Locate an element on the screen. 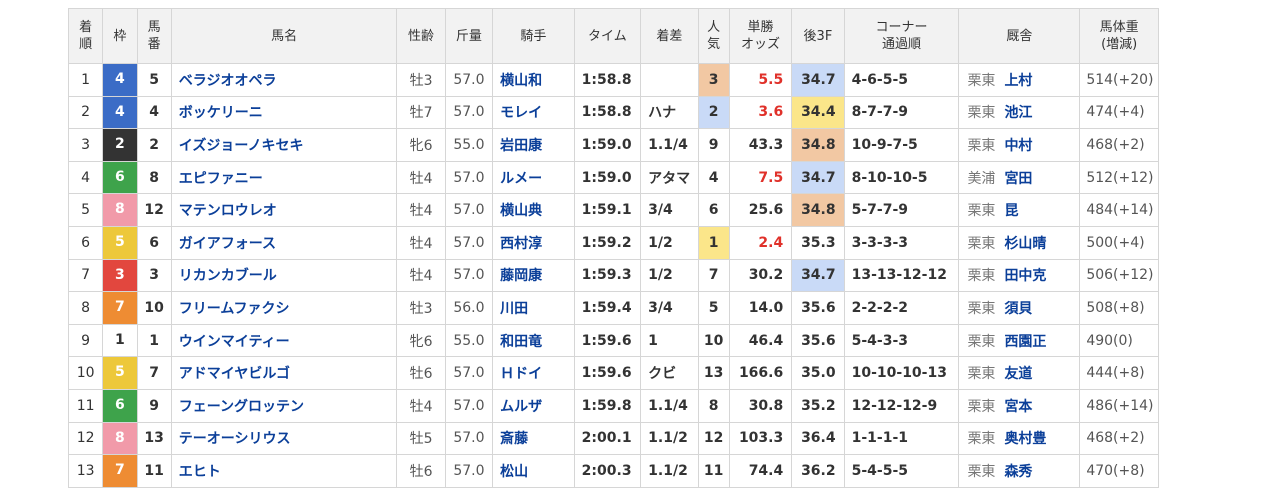  body-weight-cell: 490(0) is located at coordinates (1119, 340).